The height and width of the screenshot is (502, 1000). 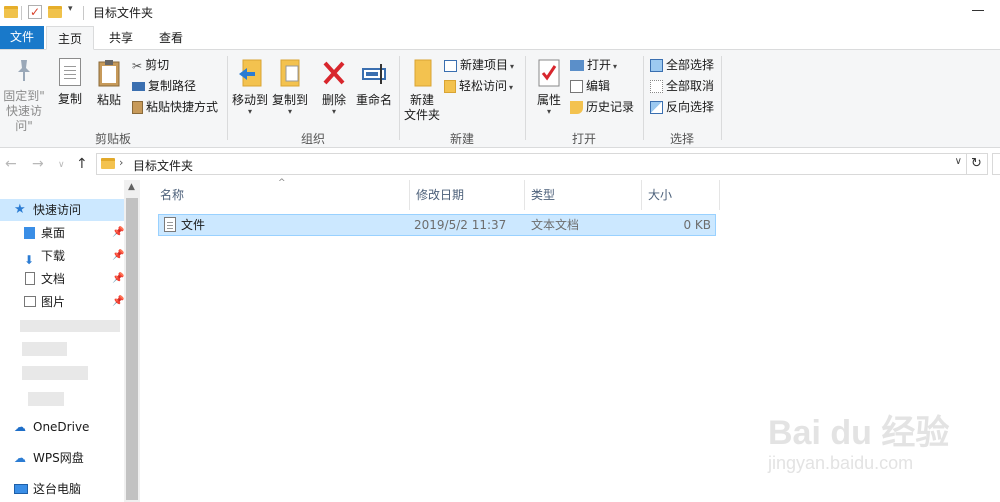 I want to click on move-to-button: 移动到 ▾, so click(x=250, y=87).